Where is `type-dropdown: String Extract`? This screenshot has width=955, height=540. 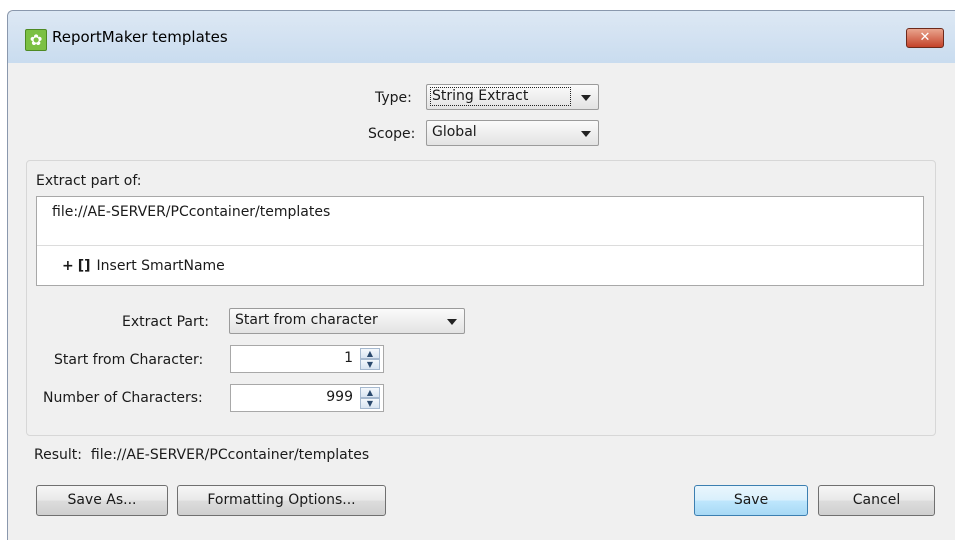 type-dropdown: String Extract is located at coordinates (512, 97).